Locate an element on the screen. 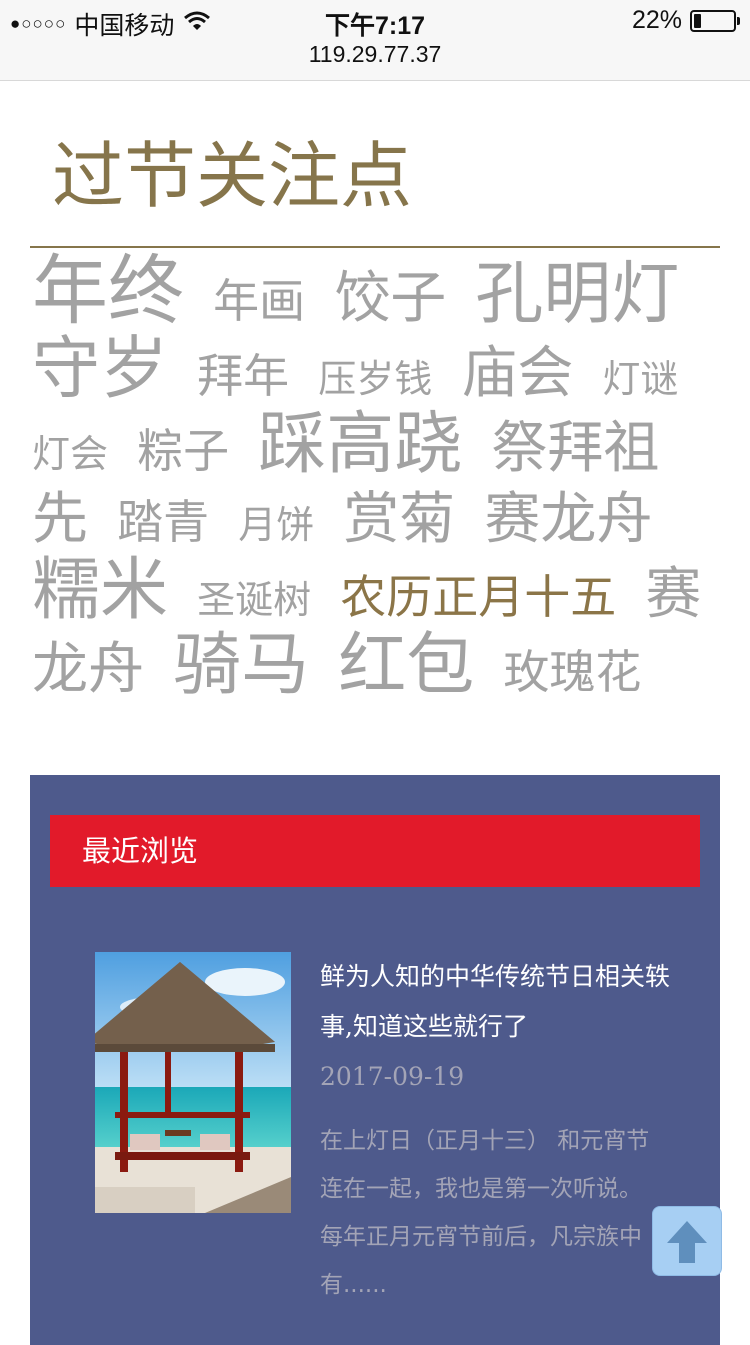  tag-item: 拜年 is located at coordinates (243, 376).